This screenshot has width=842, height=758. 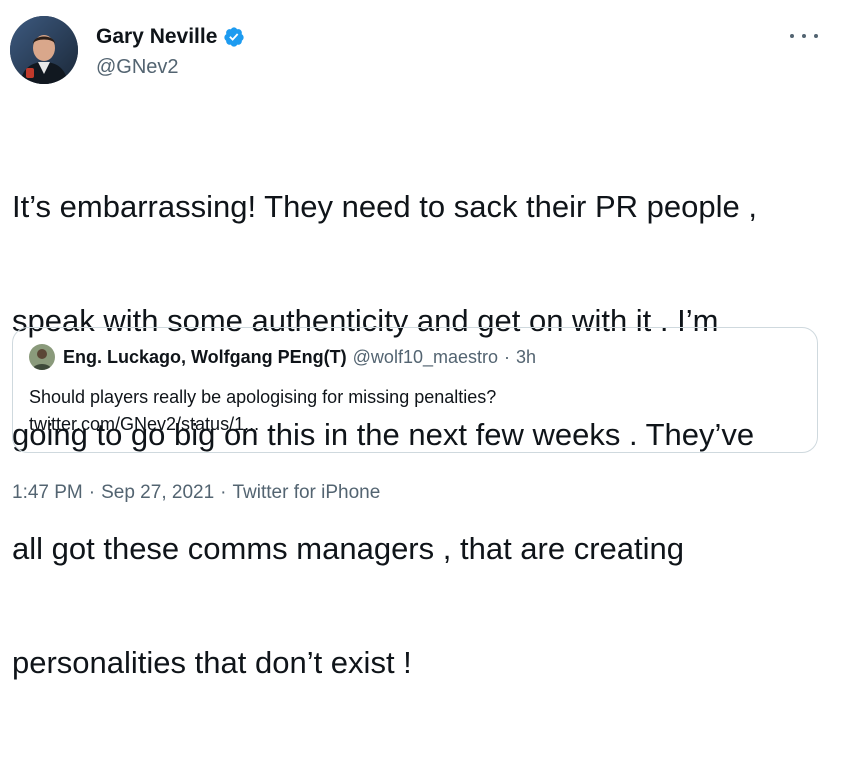 I want to click on tweet-timestamp: 1:47 PM · Sep 27, 2021 · Twitter for iPhone, so click(x=196, y=493).